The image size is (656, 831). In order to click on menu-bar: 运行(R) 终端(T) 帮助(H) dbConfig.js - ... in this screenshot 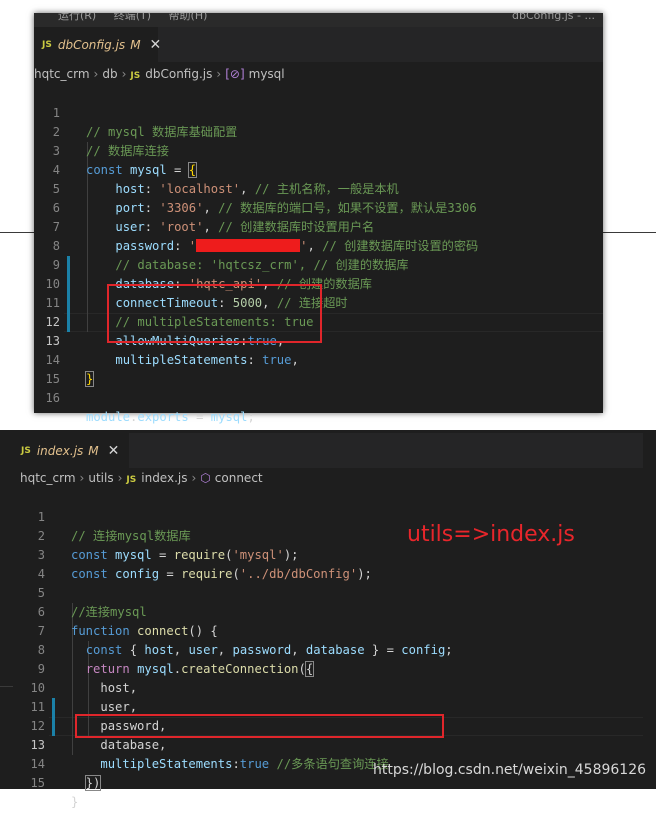, I will do `click(318, 20)`.